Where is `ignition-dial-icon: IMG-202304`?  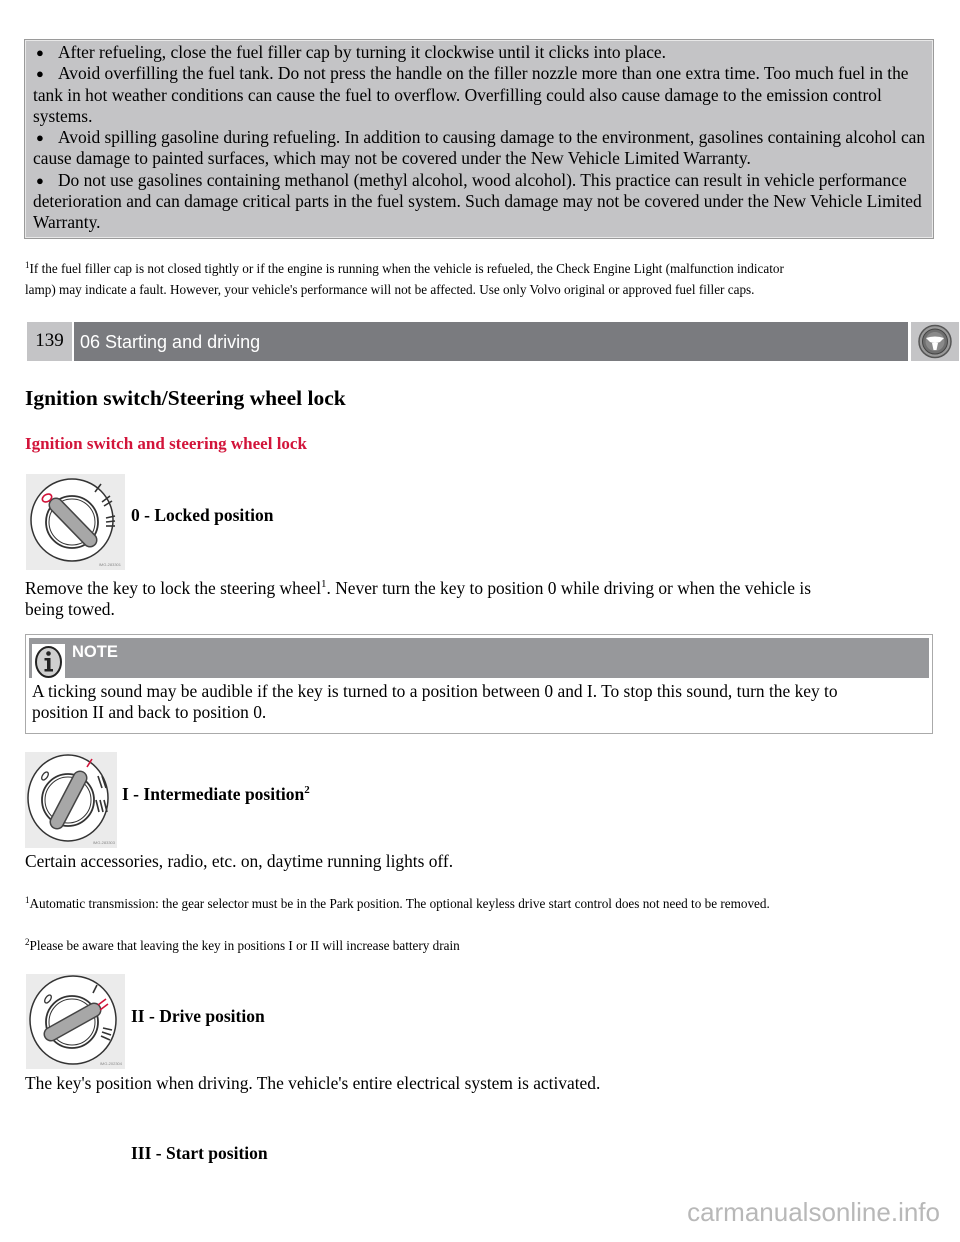
ignition-dial-icon: IMG-202304 is located at coordinates (76, 1020).